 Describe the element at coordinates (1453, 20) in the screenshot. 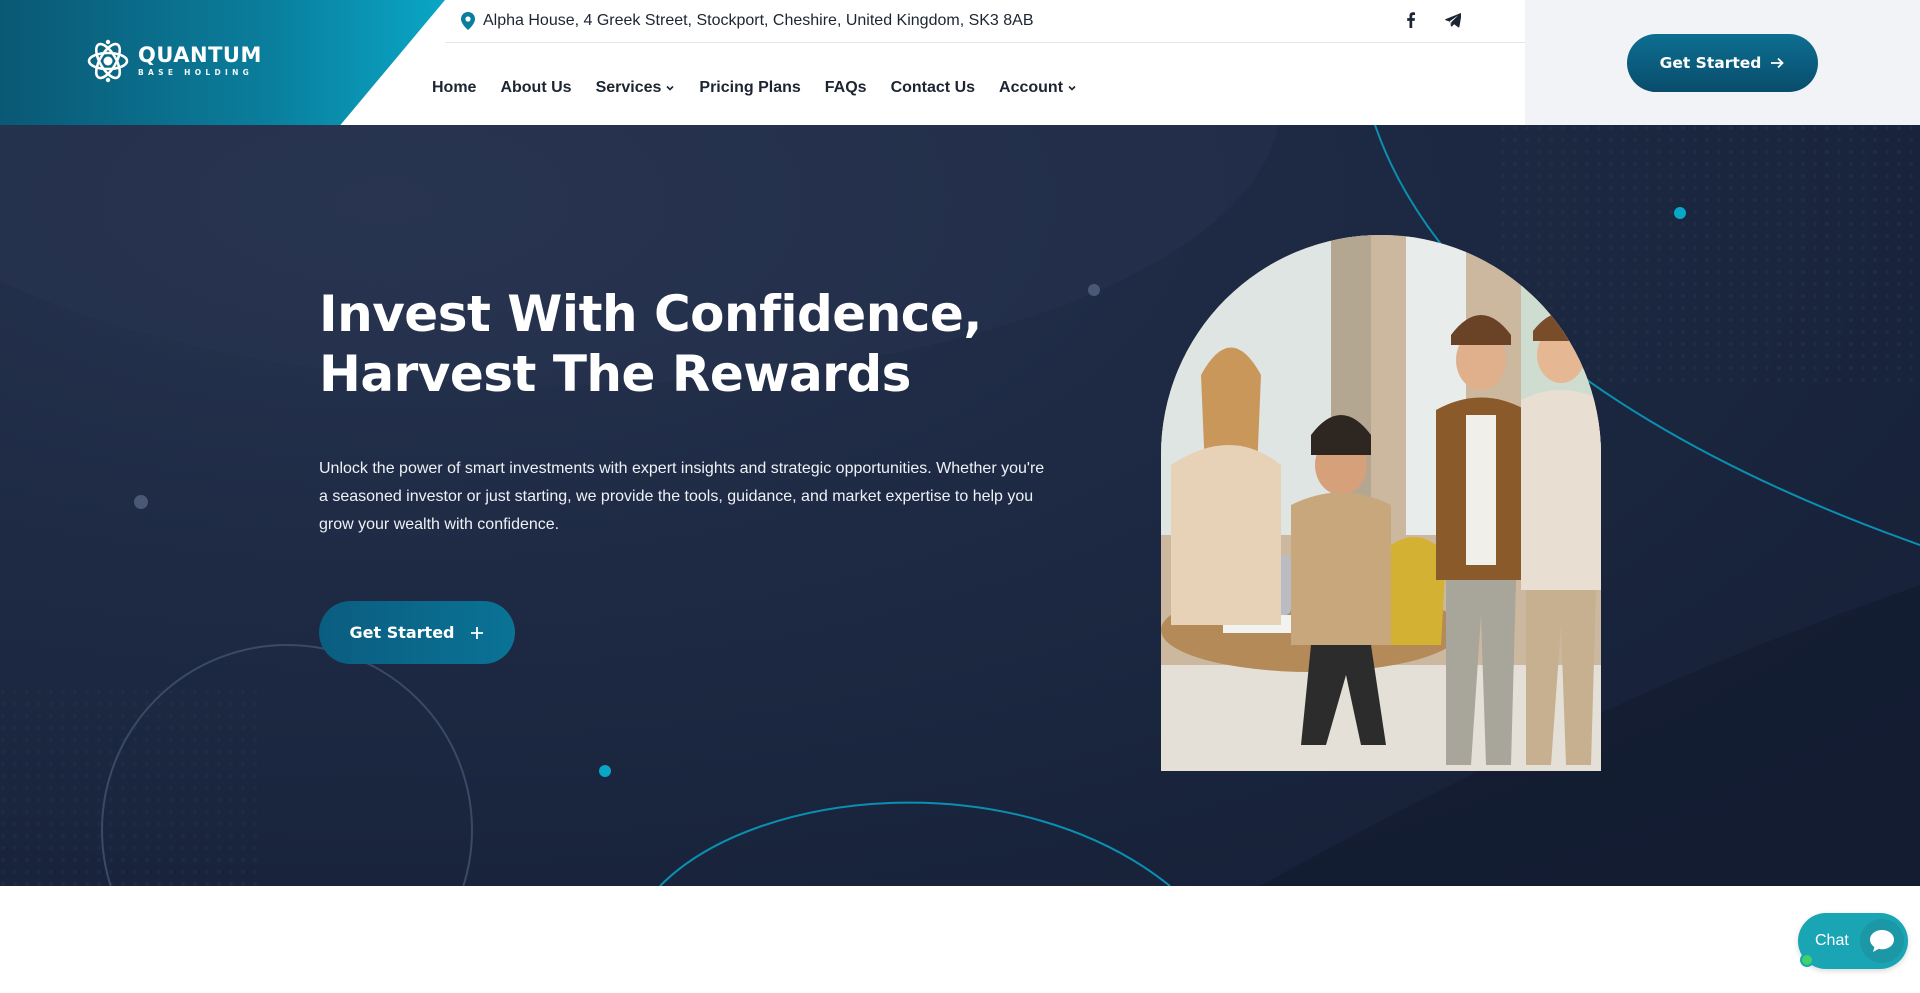

I see `telegram-icon` at that location.